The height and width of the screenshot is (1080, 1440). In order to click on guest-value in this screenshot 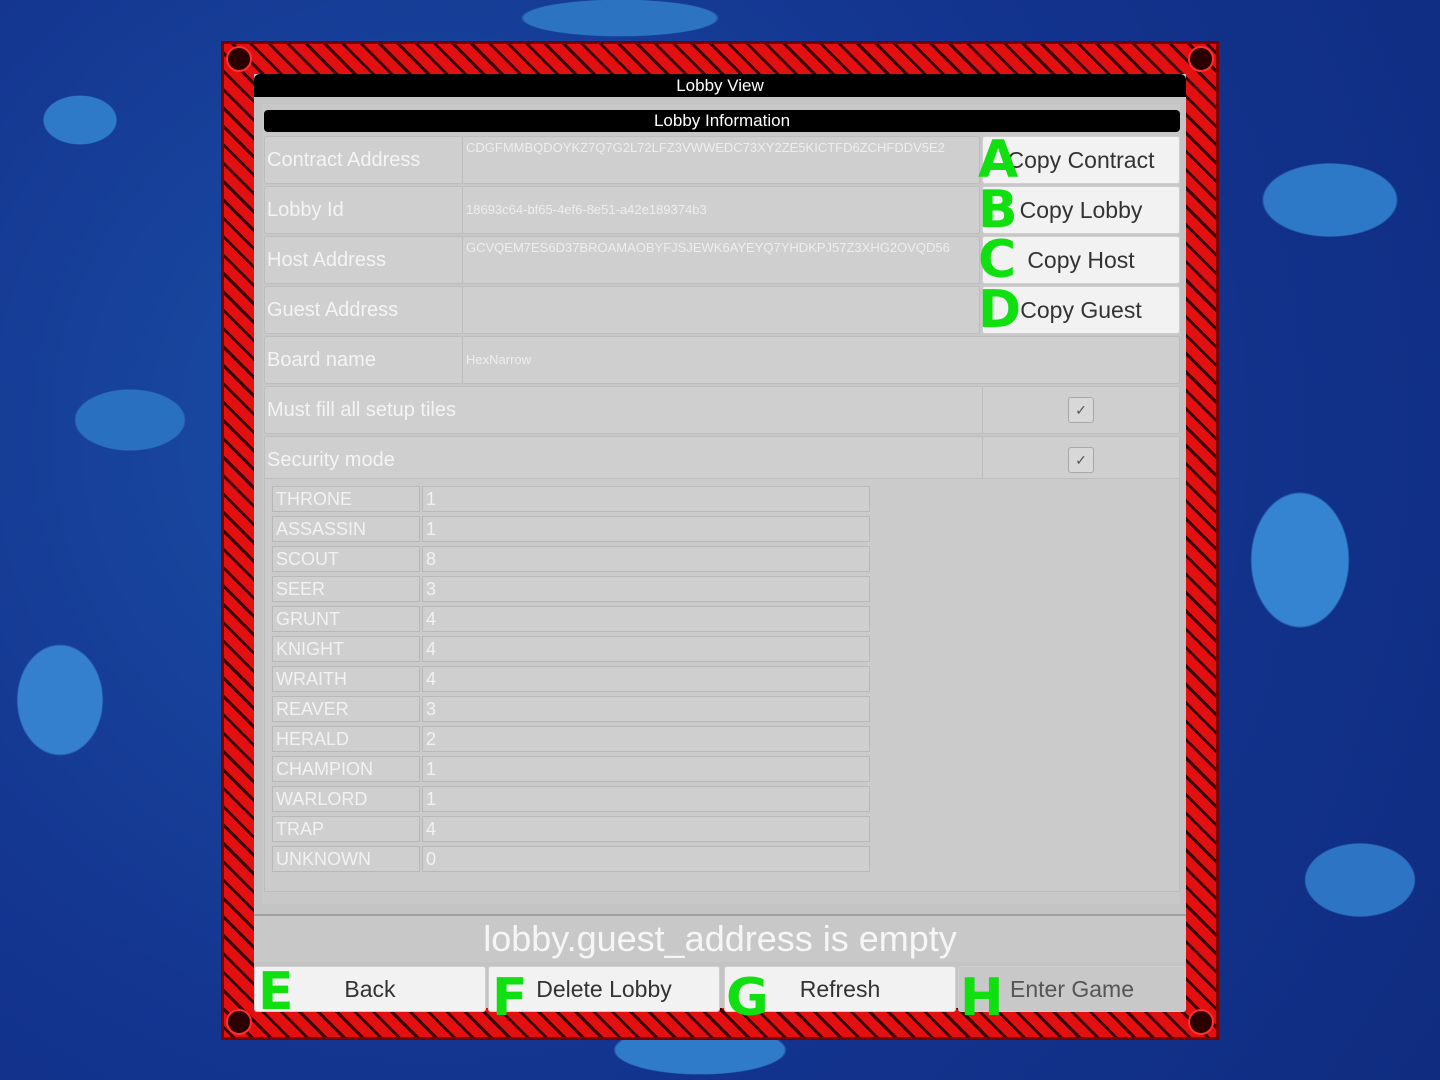, I will do `click(721, 310)`.